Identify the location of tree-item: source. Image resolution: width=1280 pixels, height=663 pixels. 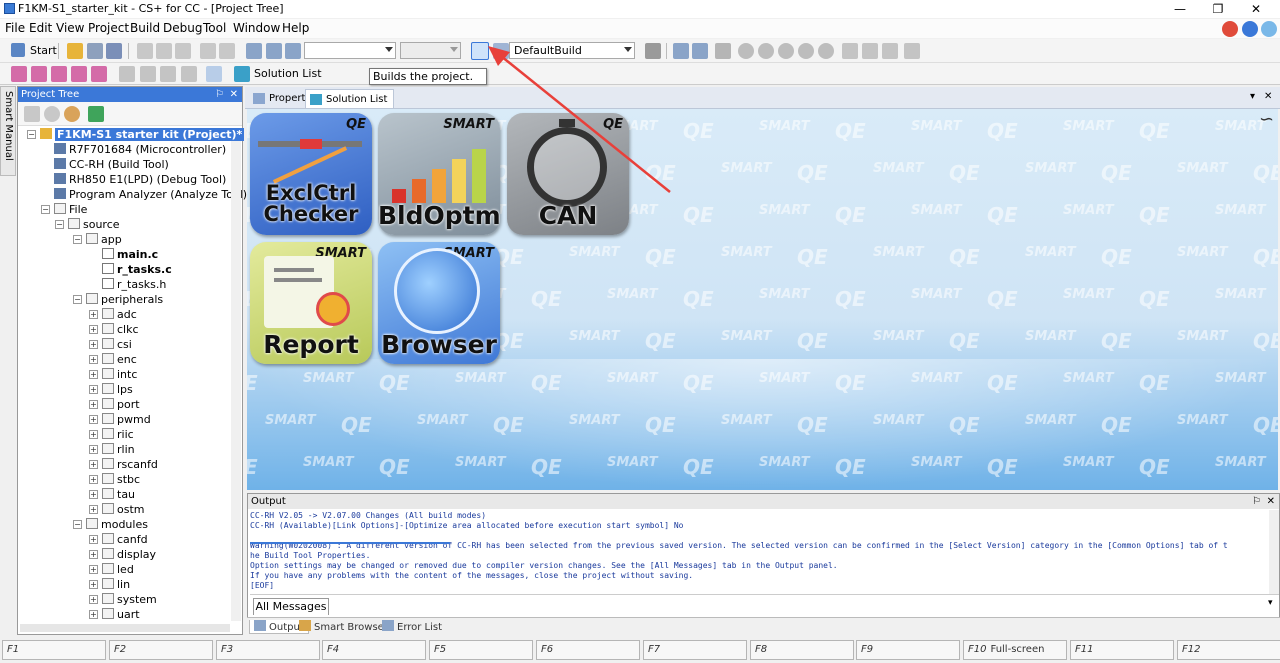
(94, 224).